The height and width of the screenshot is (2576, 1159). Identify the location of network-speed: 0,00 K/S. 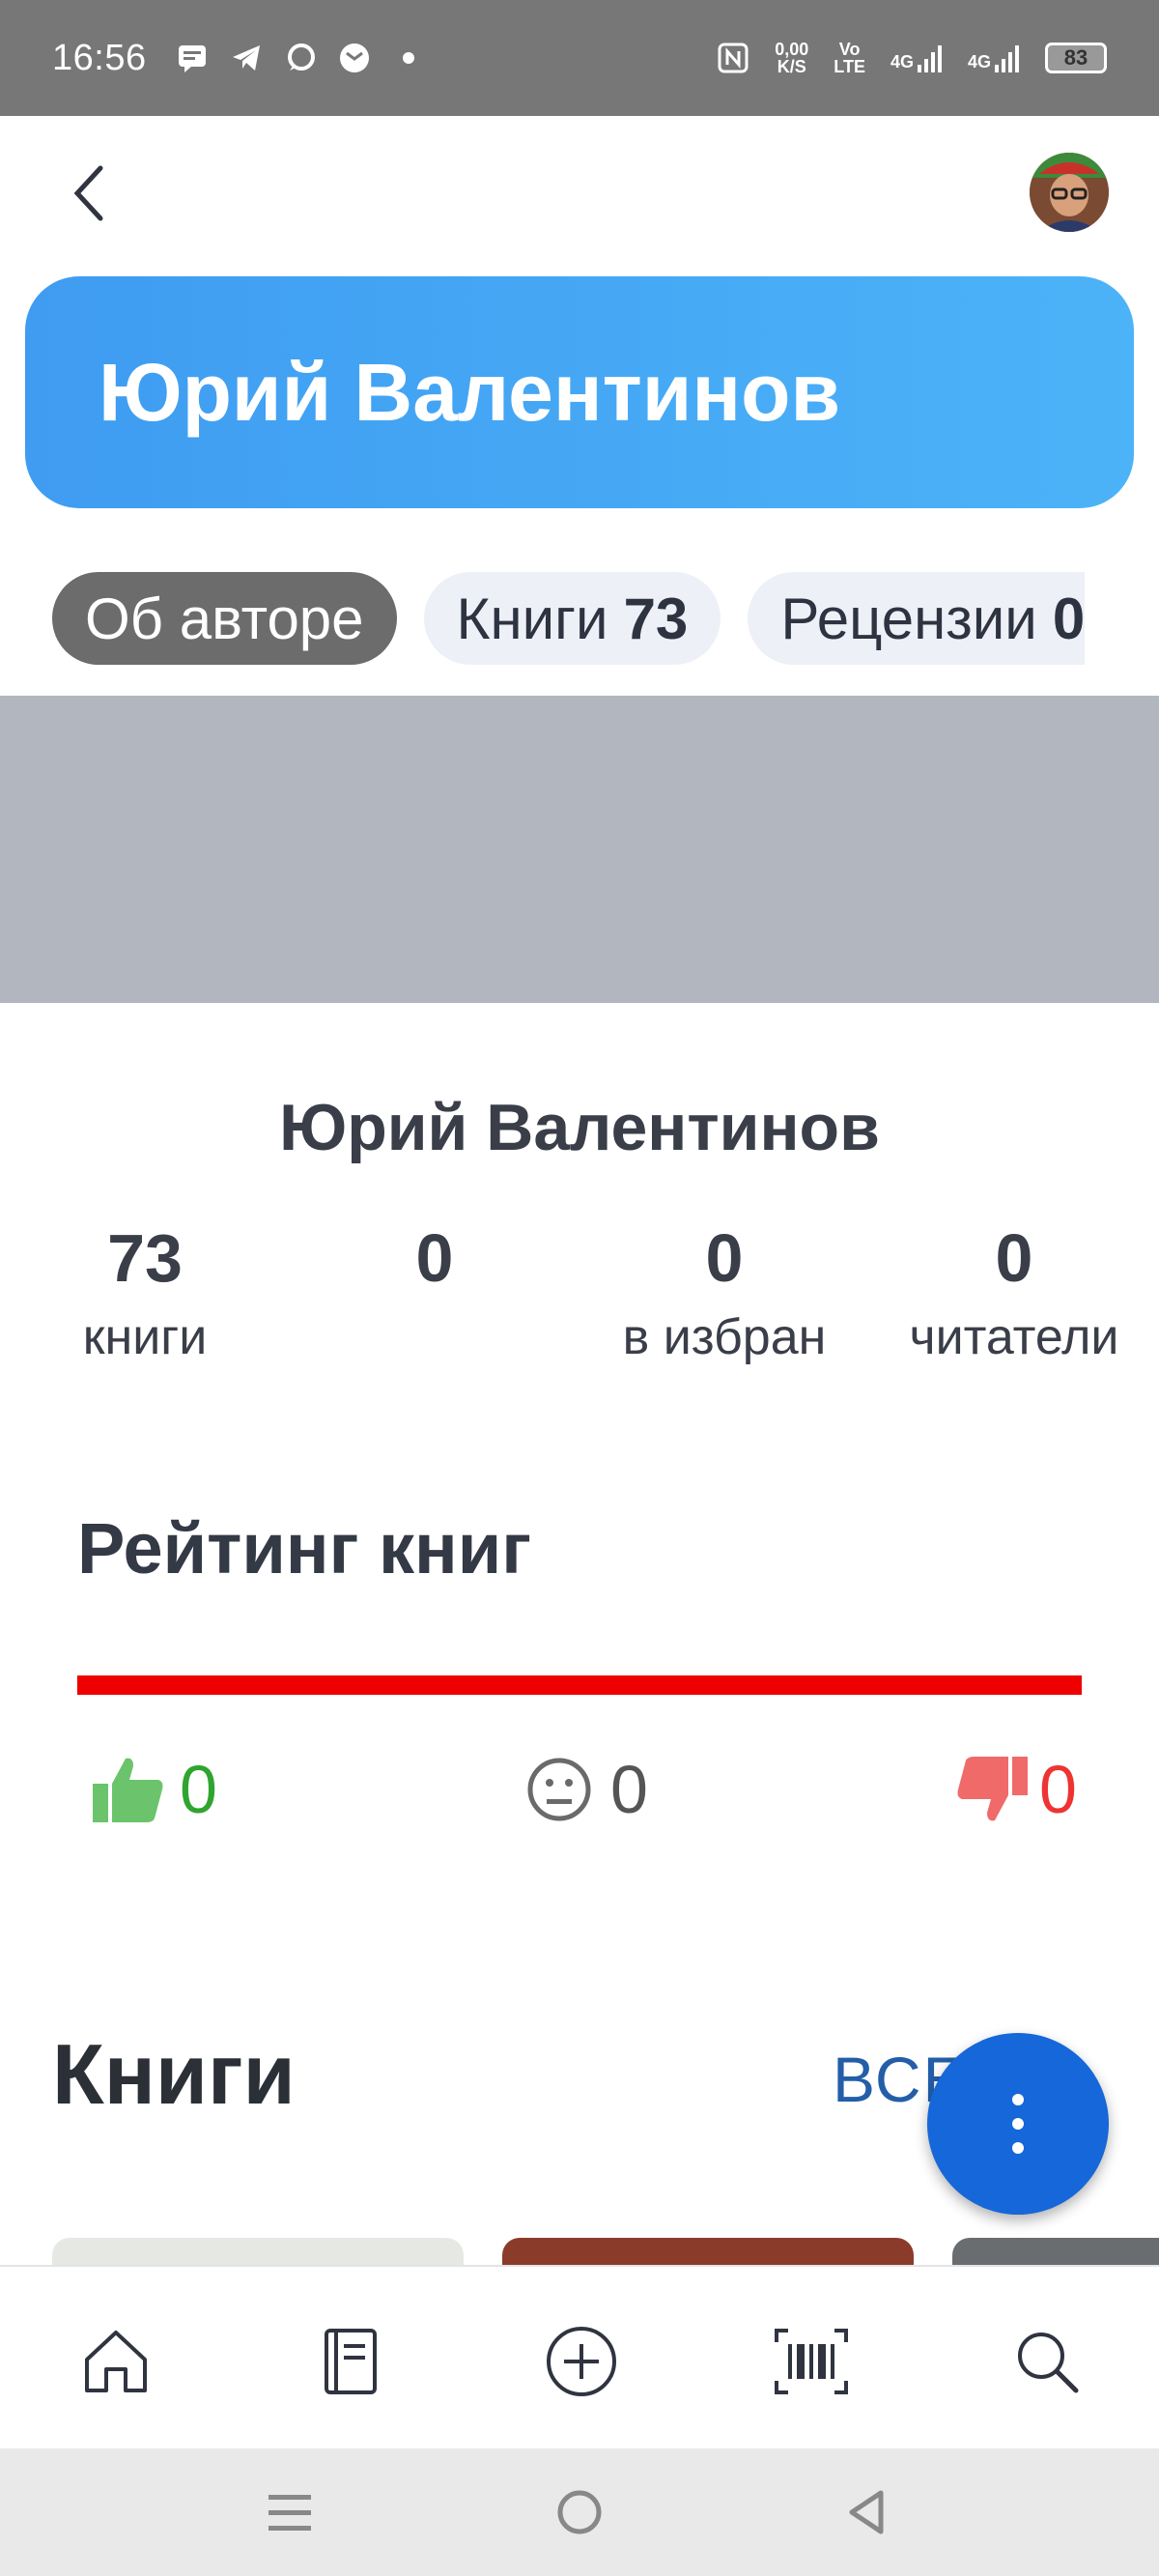
(791, 58).